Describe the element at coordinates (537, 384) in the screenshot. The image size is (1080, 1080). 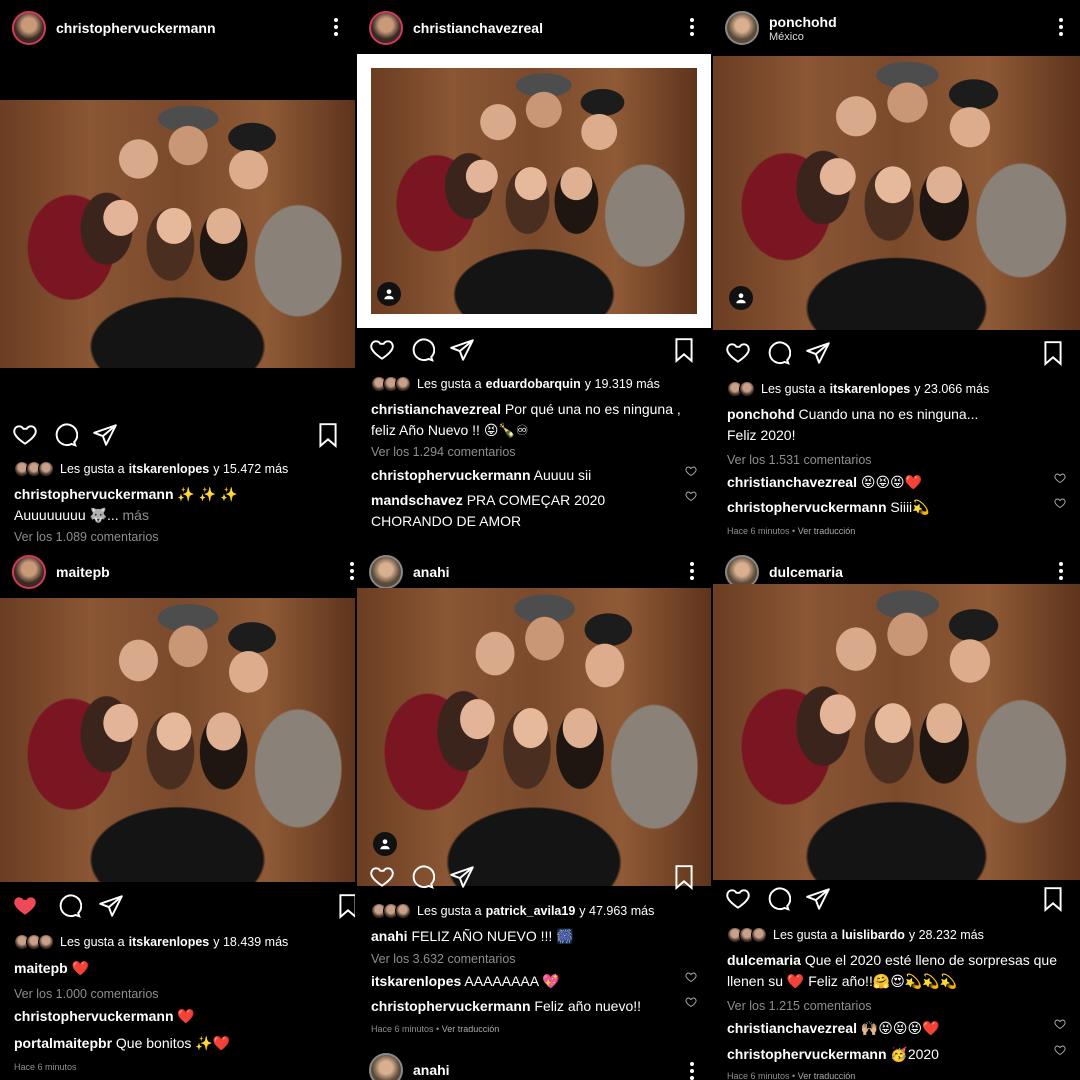
I see `likes-line: Les gusta a eduardobarquin y 19.319 más` at that location.